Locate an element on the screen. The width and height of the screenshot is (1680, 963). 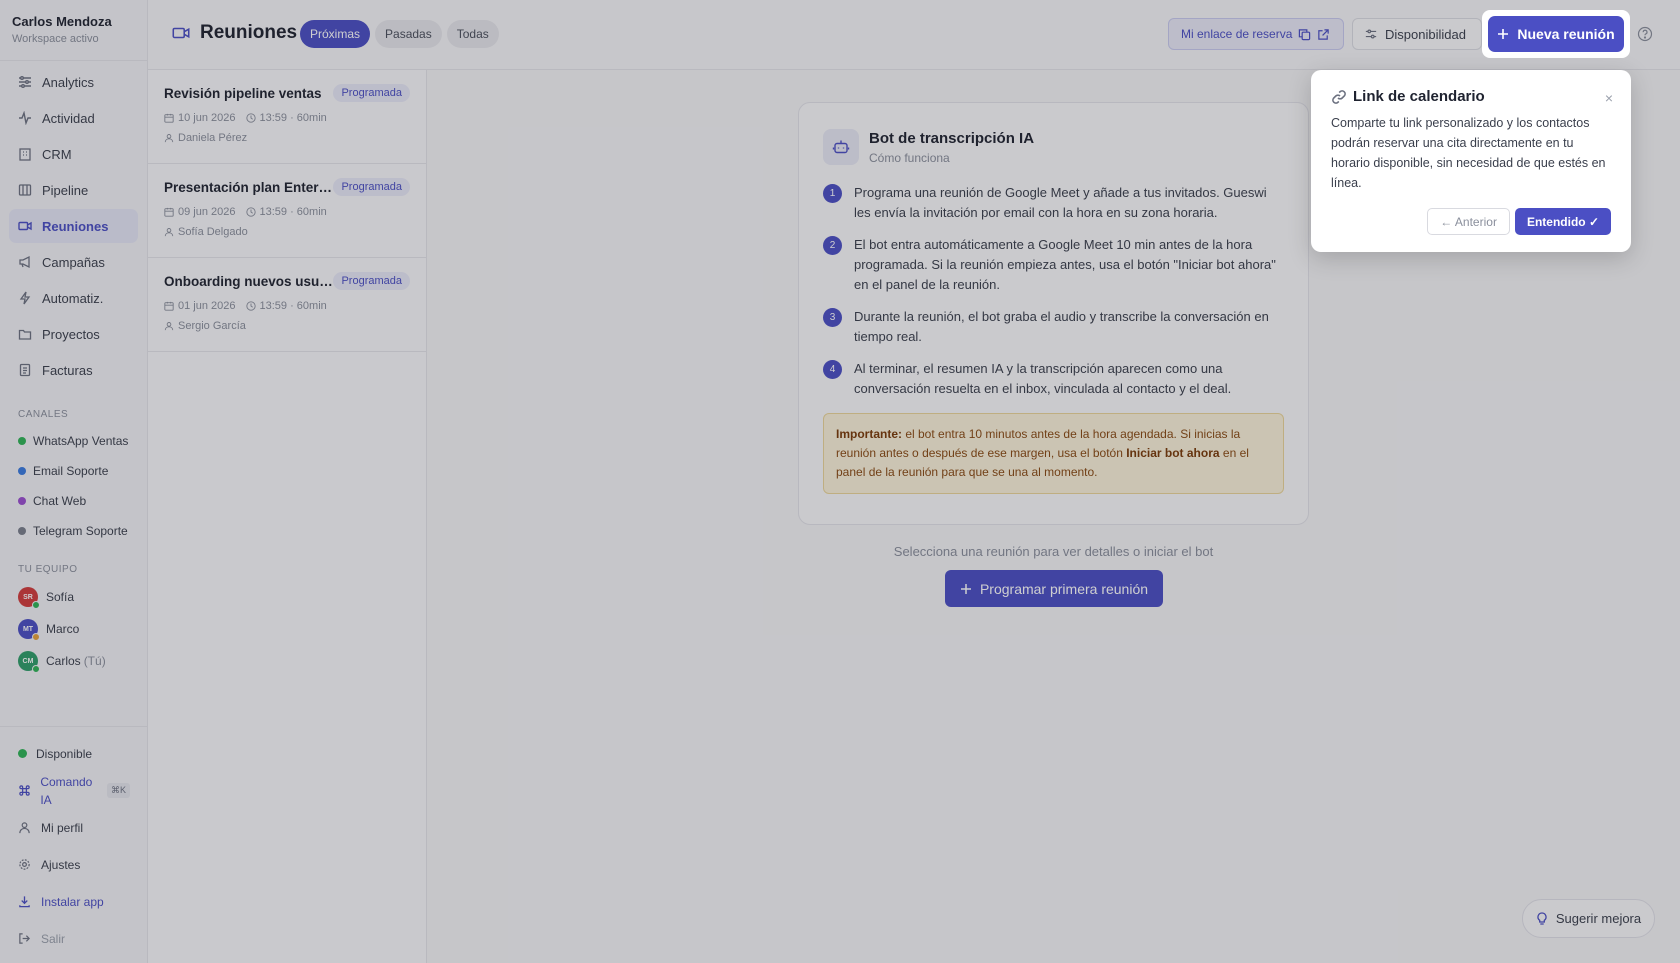
schedule-first-meeting-button: Programar primera reunión is located at coordinates (1054, 588).